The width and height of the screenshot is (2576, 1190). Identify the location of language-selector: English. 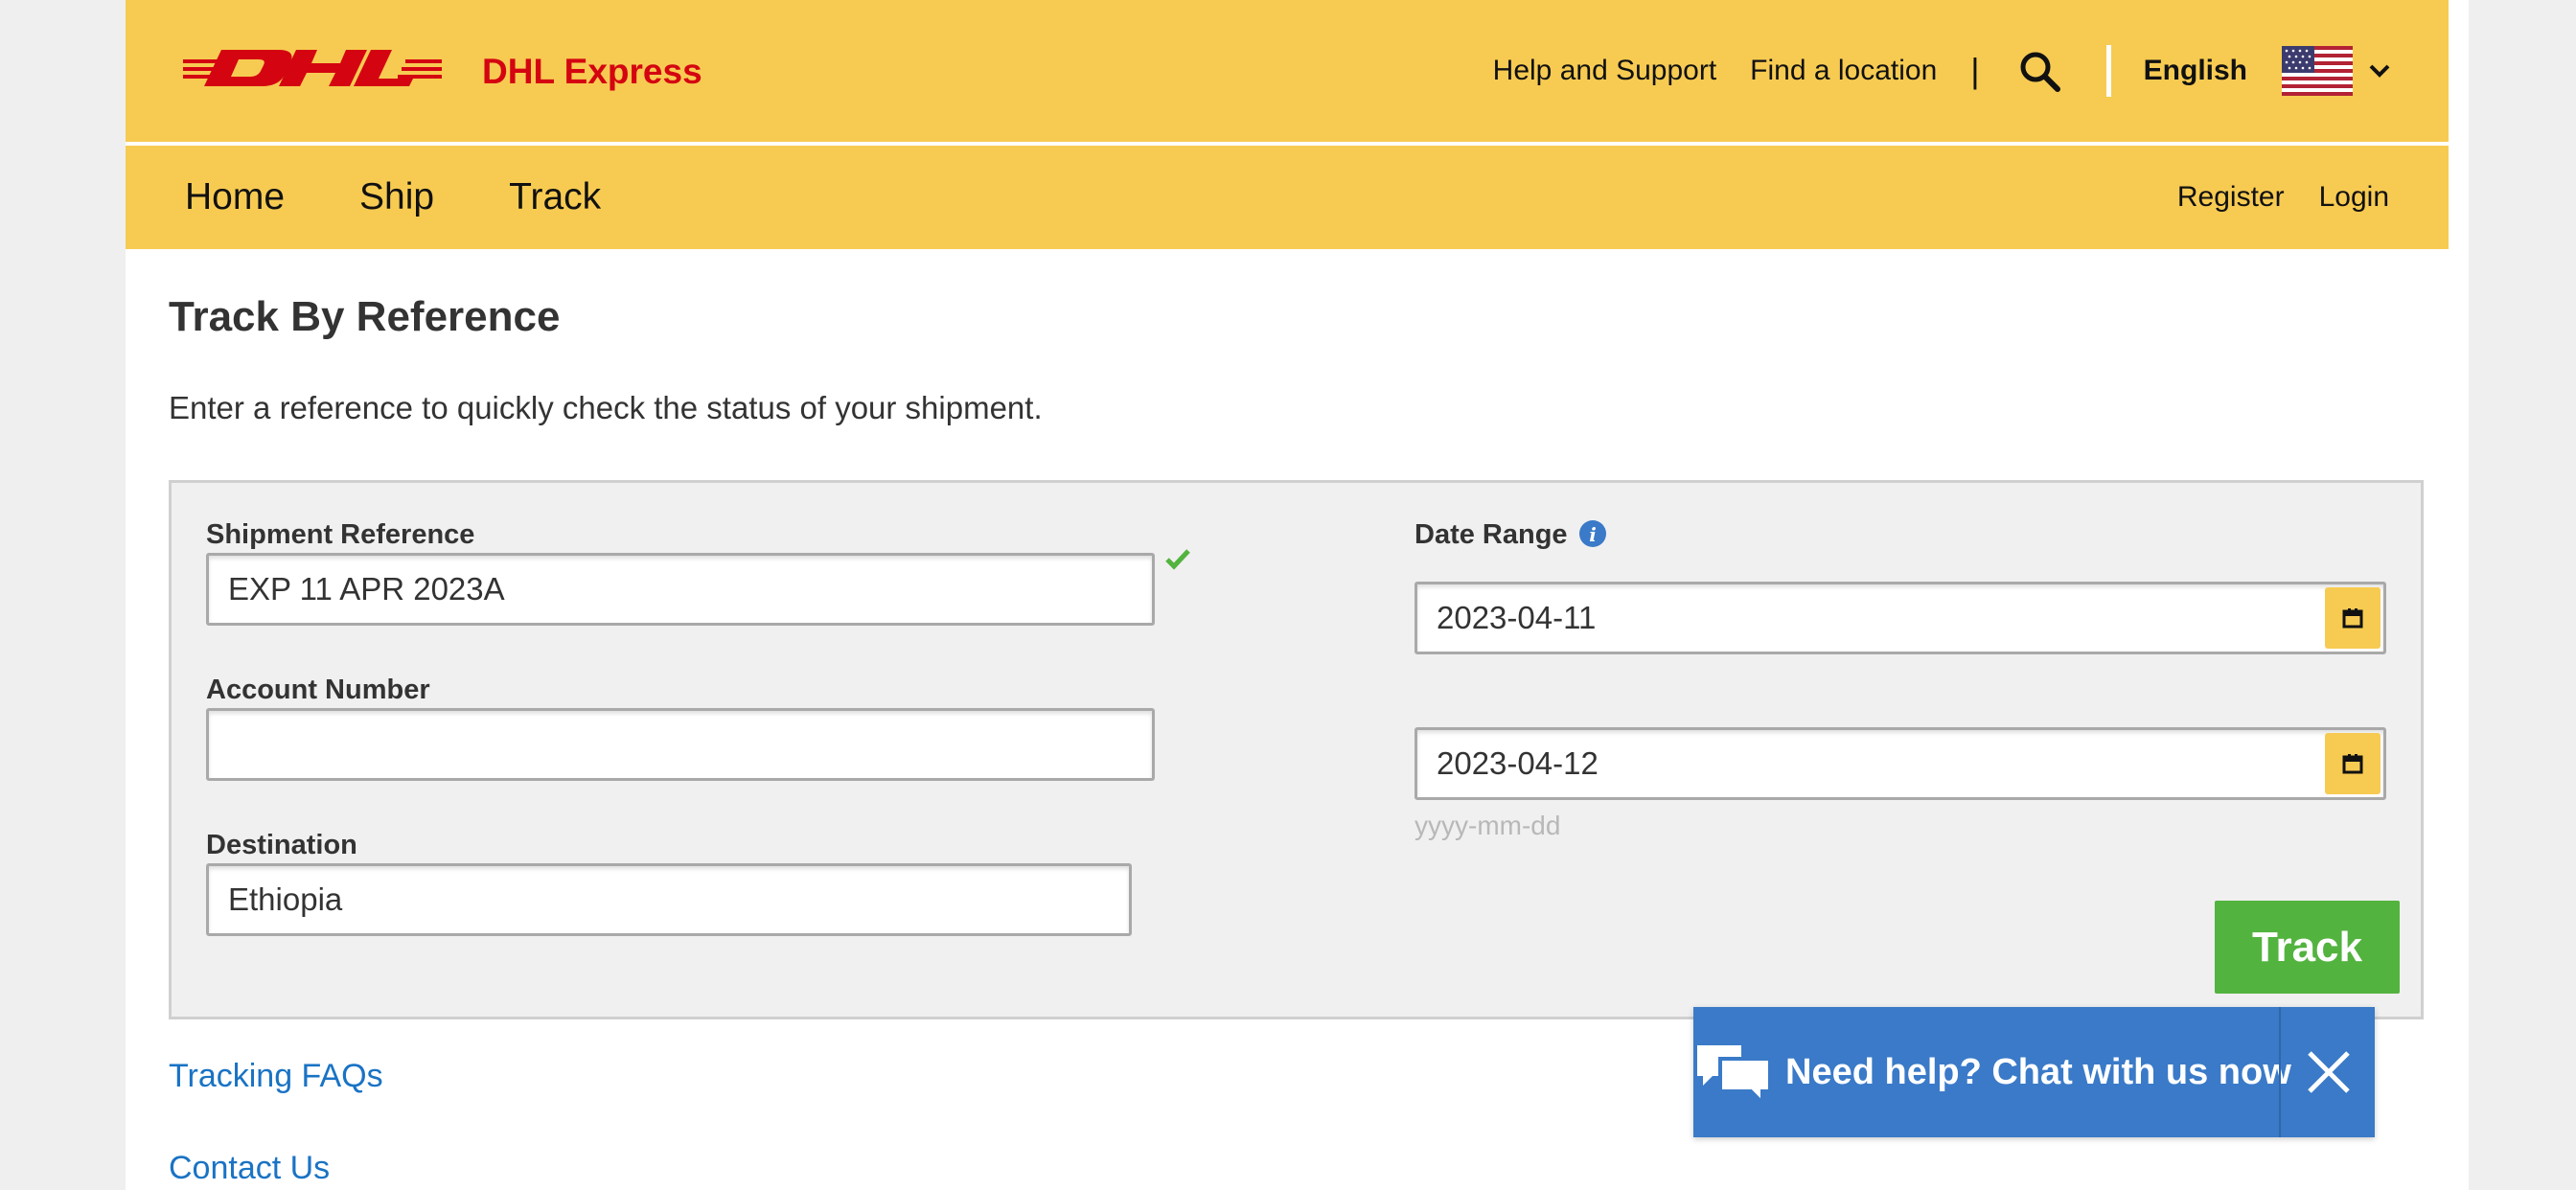
(2195, 71).